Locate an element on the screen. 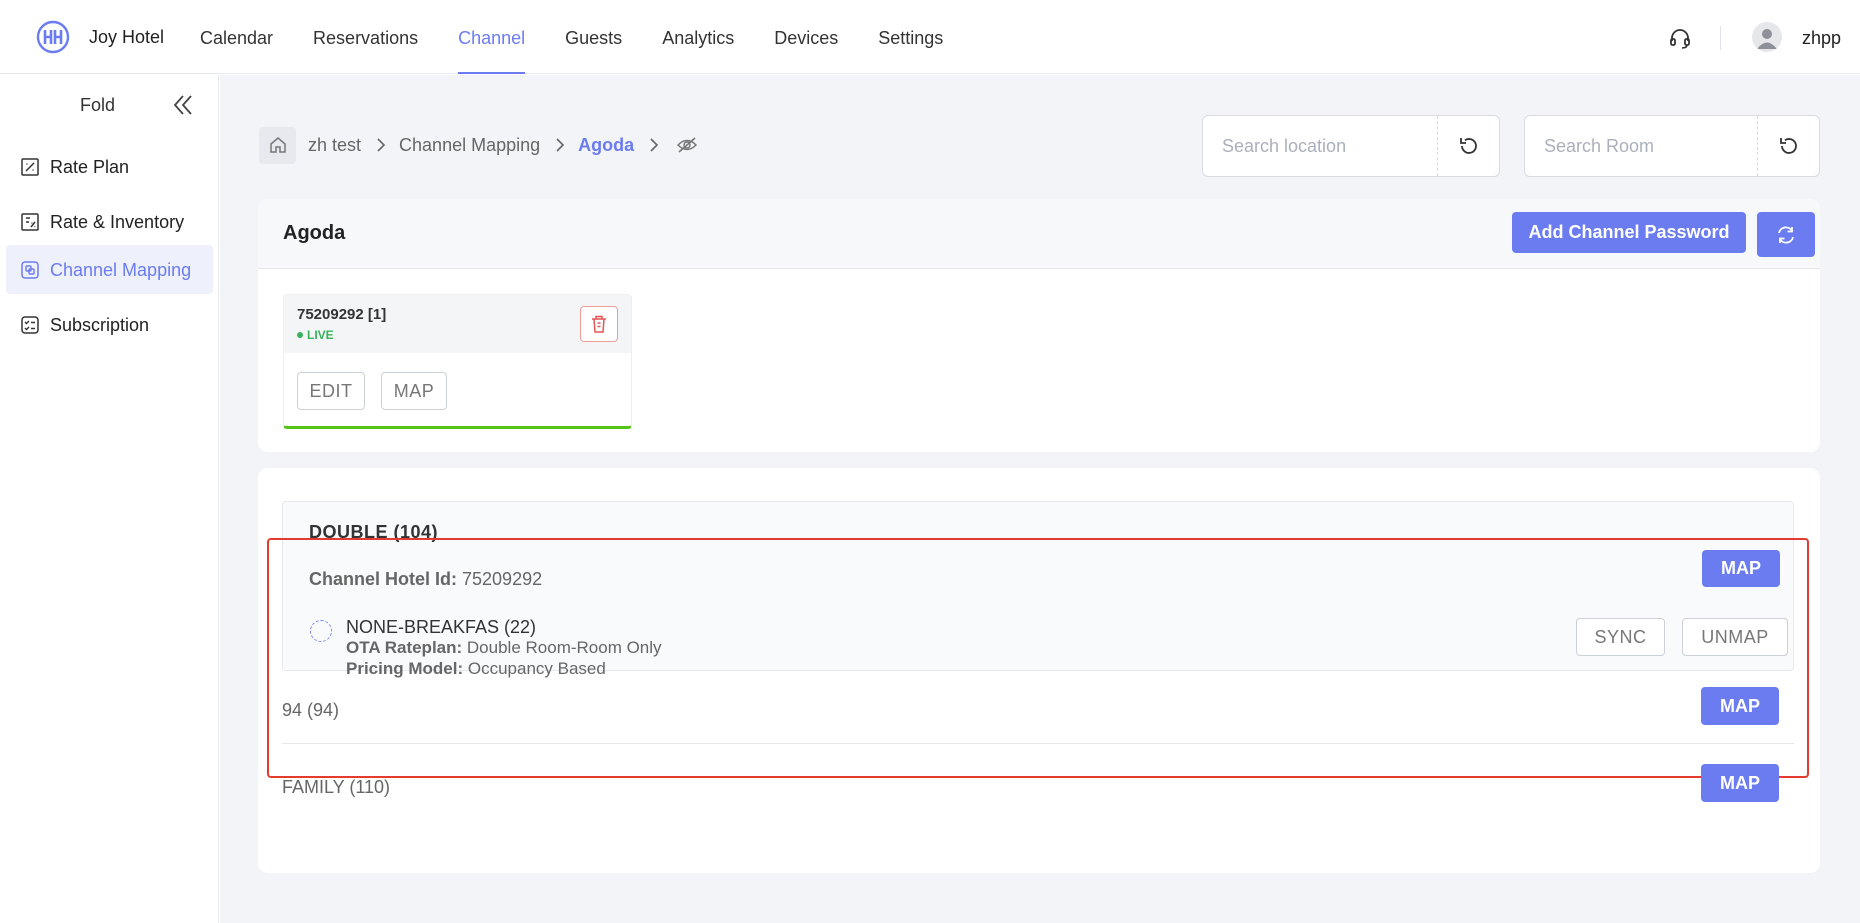  account-header: 75209292 [1] LIVE is located at coordinates (457, 324).